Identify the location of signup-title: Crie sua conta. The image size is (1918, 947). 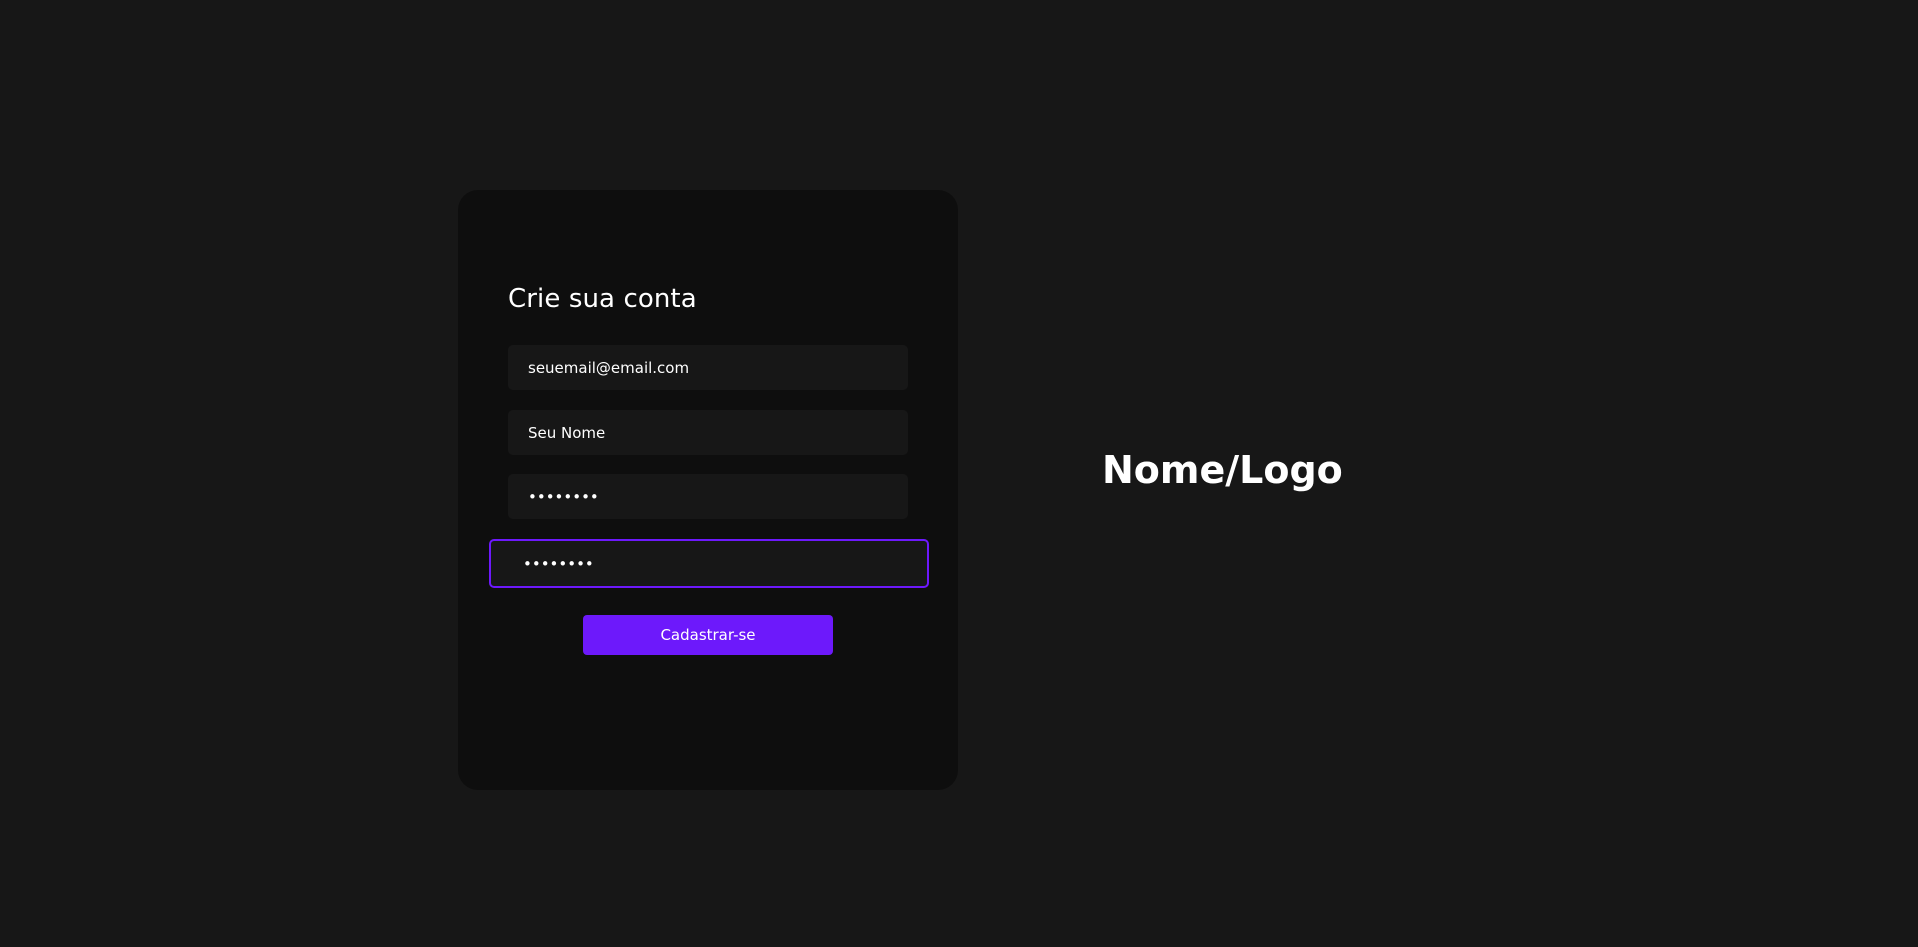
(602, 299).